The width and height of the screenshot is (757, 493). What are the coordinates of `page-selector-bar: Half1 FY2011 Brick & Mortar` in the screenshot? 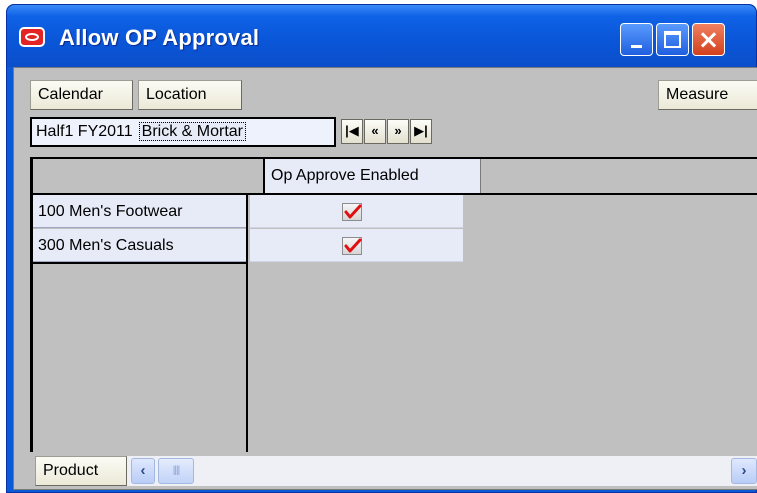 It's located at (183, 132).